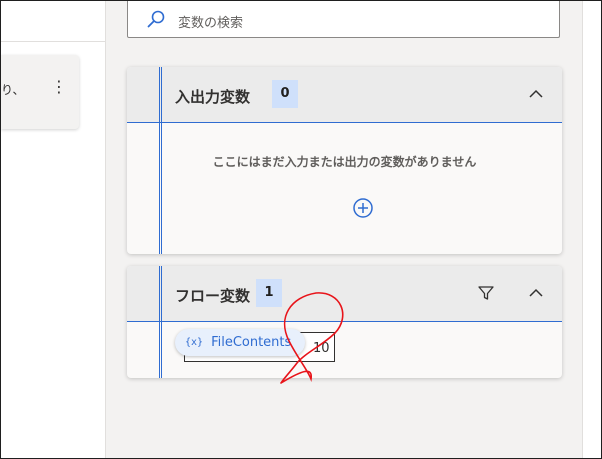  I want to click on variable-search-box: 変数の検索, so click(343, 19).